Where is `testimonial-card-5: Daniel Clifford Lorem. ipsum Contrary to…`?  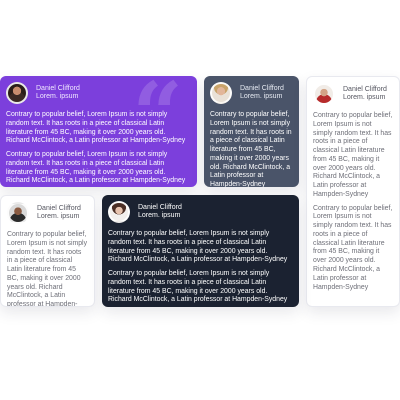 testimonial-card-5: Daniel Clifford Lorem. ipsum Contrary to… is located at coordinates (200, 251).